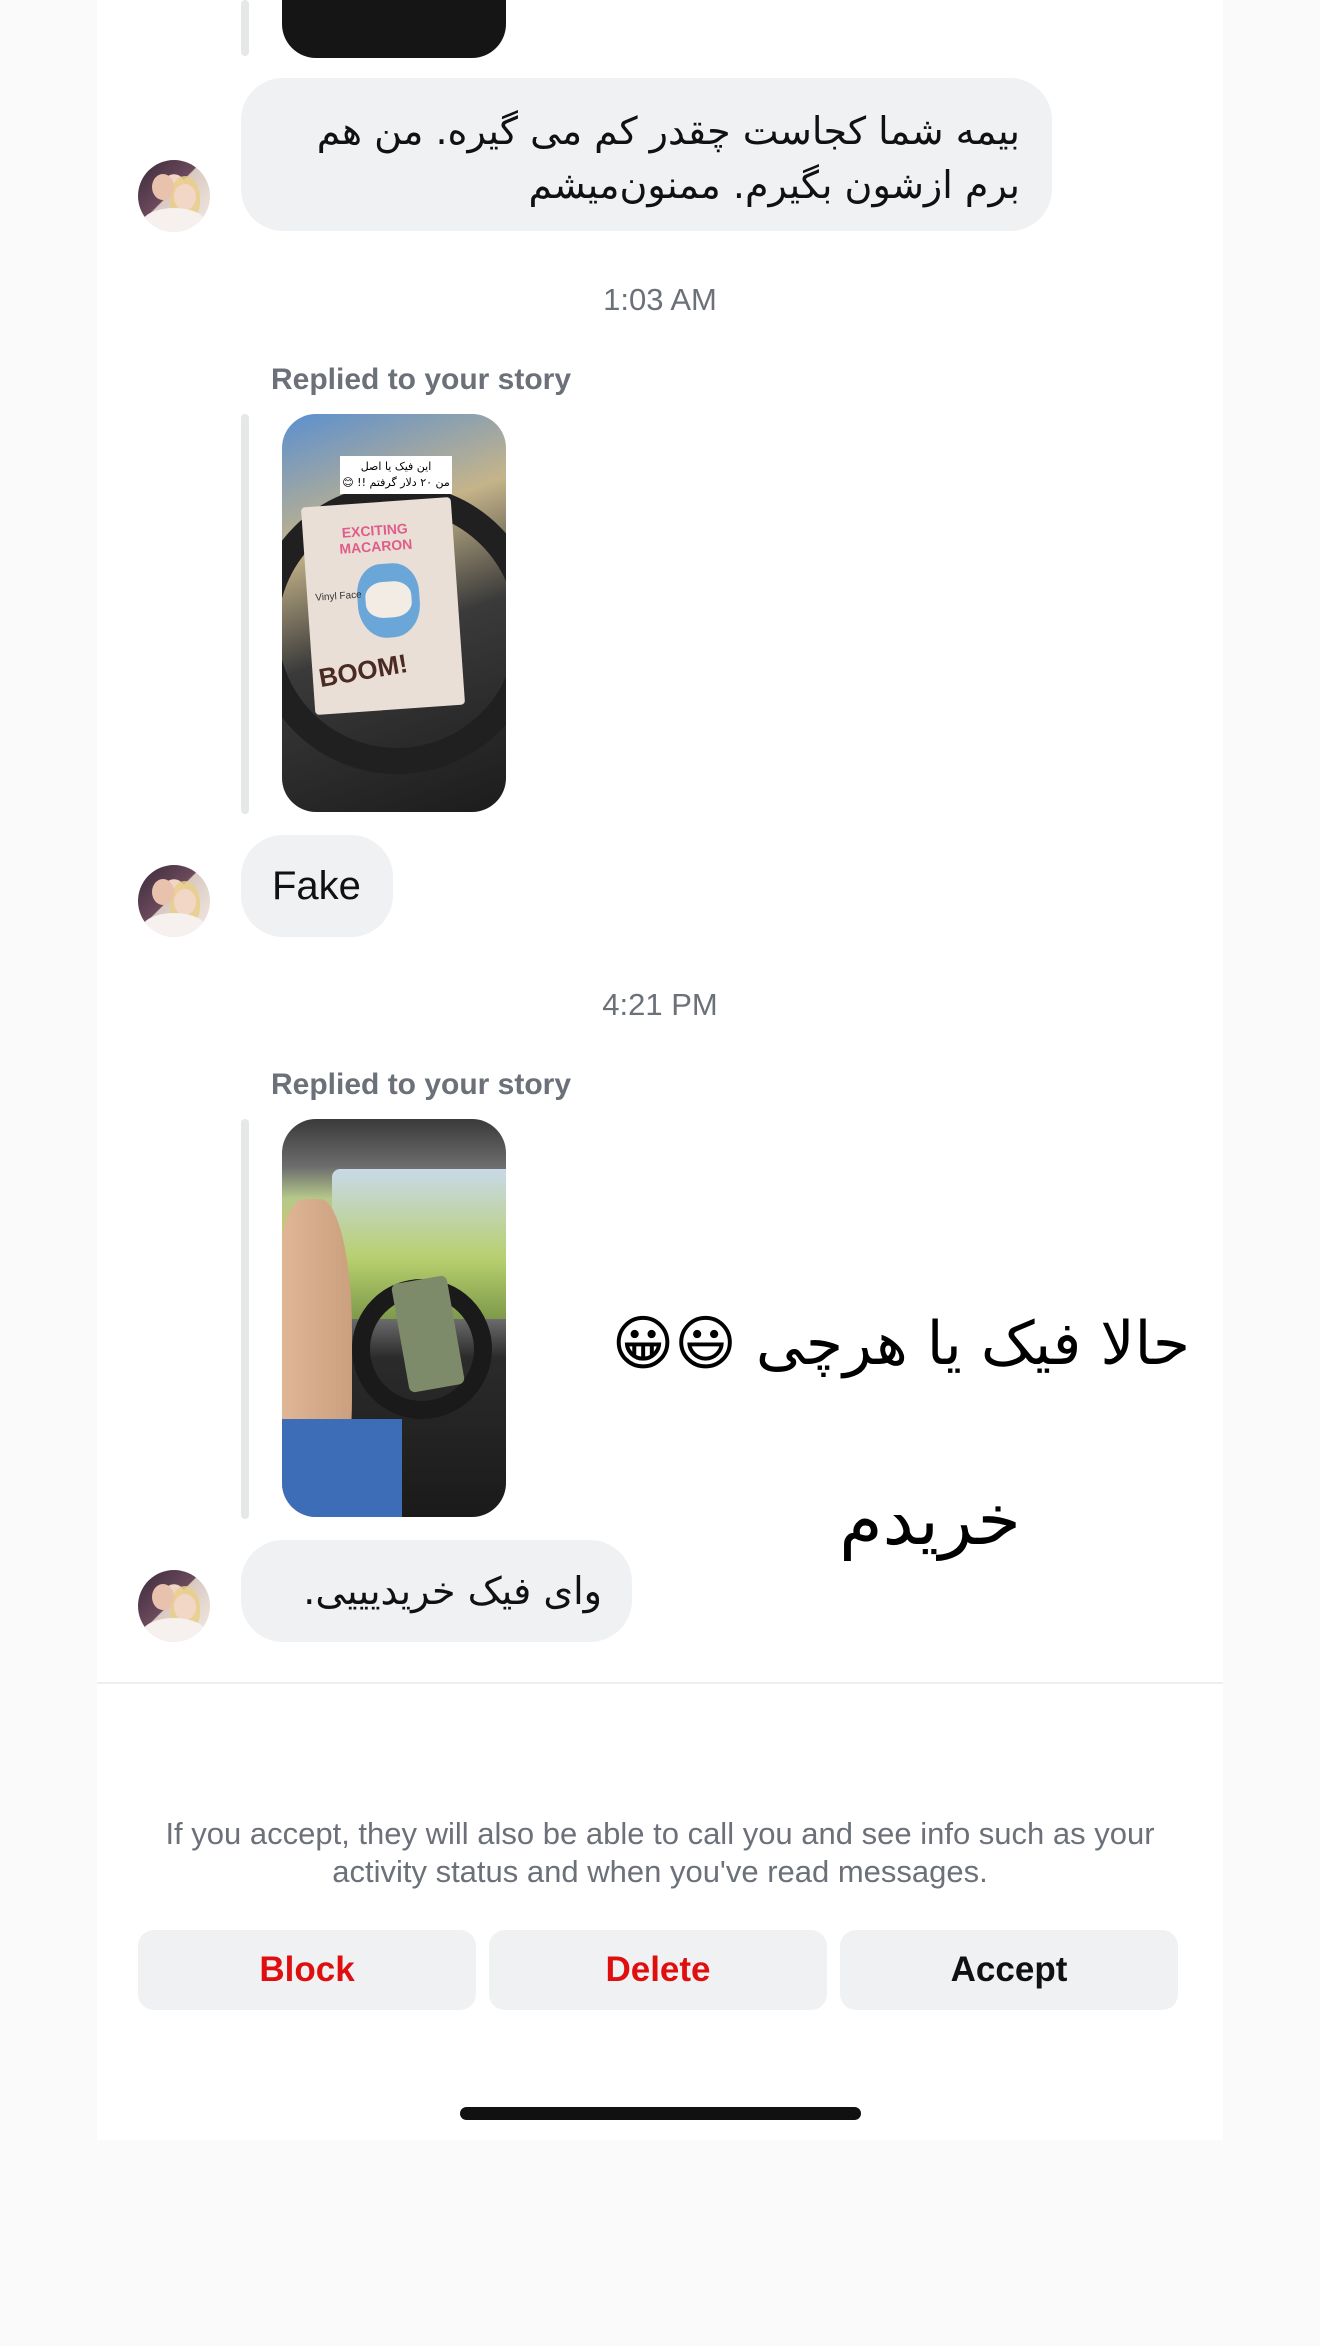  What do you see at coordinates (375, 538) in the screenshot?
I see `story-box-title: EXCITING MACARON` at bounding box center [375, 538].